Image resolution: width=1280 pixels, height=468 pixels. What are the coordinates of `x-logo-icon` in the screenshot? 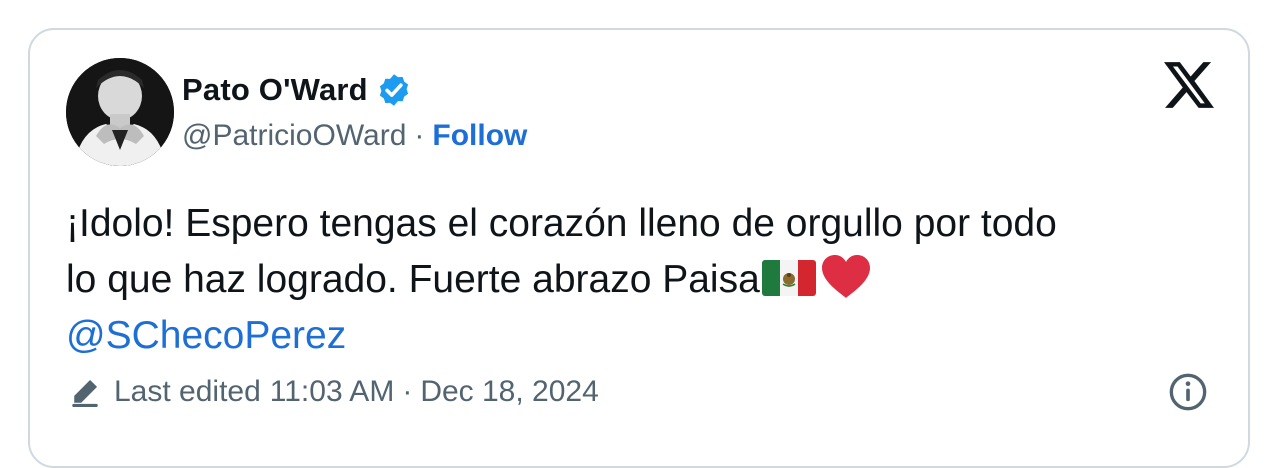 It's located at (1189, 85).